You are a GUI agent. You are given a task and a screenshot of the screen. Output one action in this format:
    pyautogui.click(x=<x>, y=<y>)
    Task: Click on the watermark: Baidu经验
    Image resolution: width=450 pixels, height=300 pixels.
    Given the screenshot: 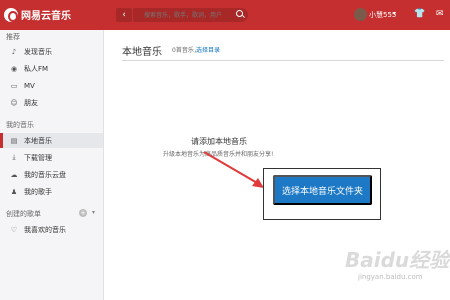 What is the action you would take?
    pyautogui.click(x=397, y=260)
    